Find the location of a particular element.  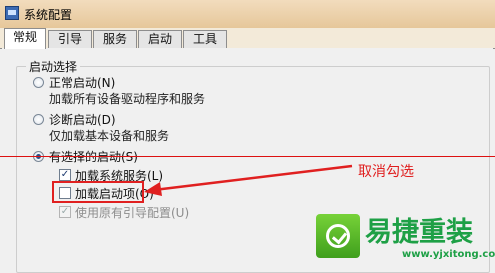

normal-startup-label: 正常启动(N) is located at coordinates (82, 82).